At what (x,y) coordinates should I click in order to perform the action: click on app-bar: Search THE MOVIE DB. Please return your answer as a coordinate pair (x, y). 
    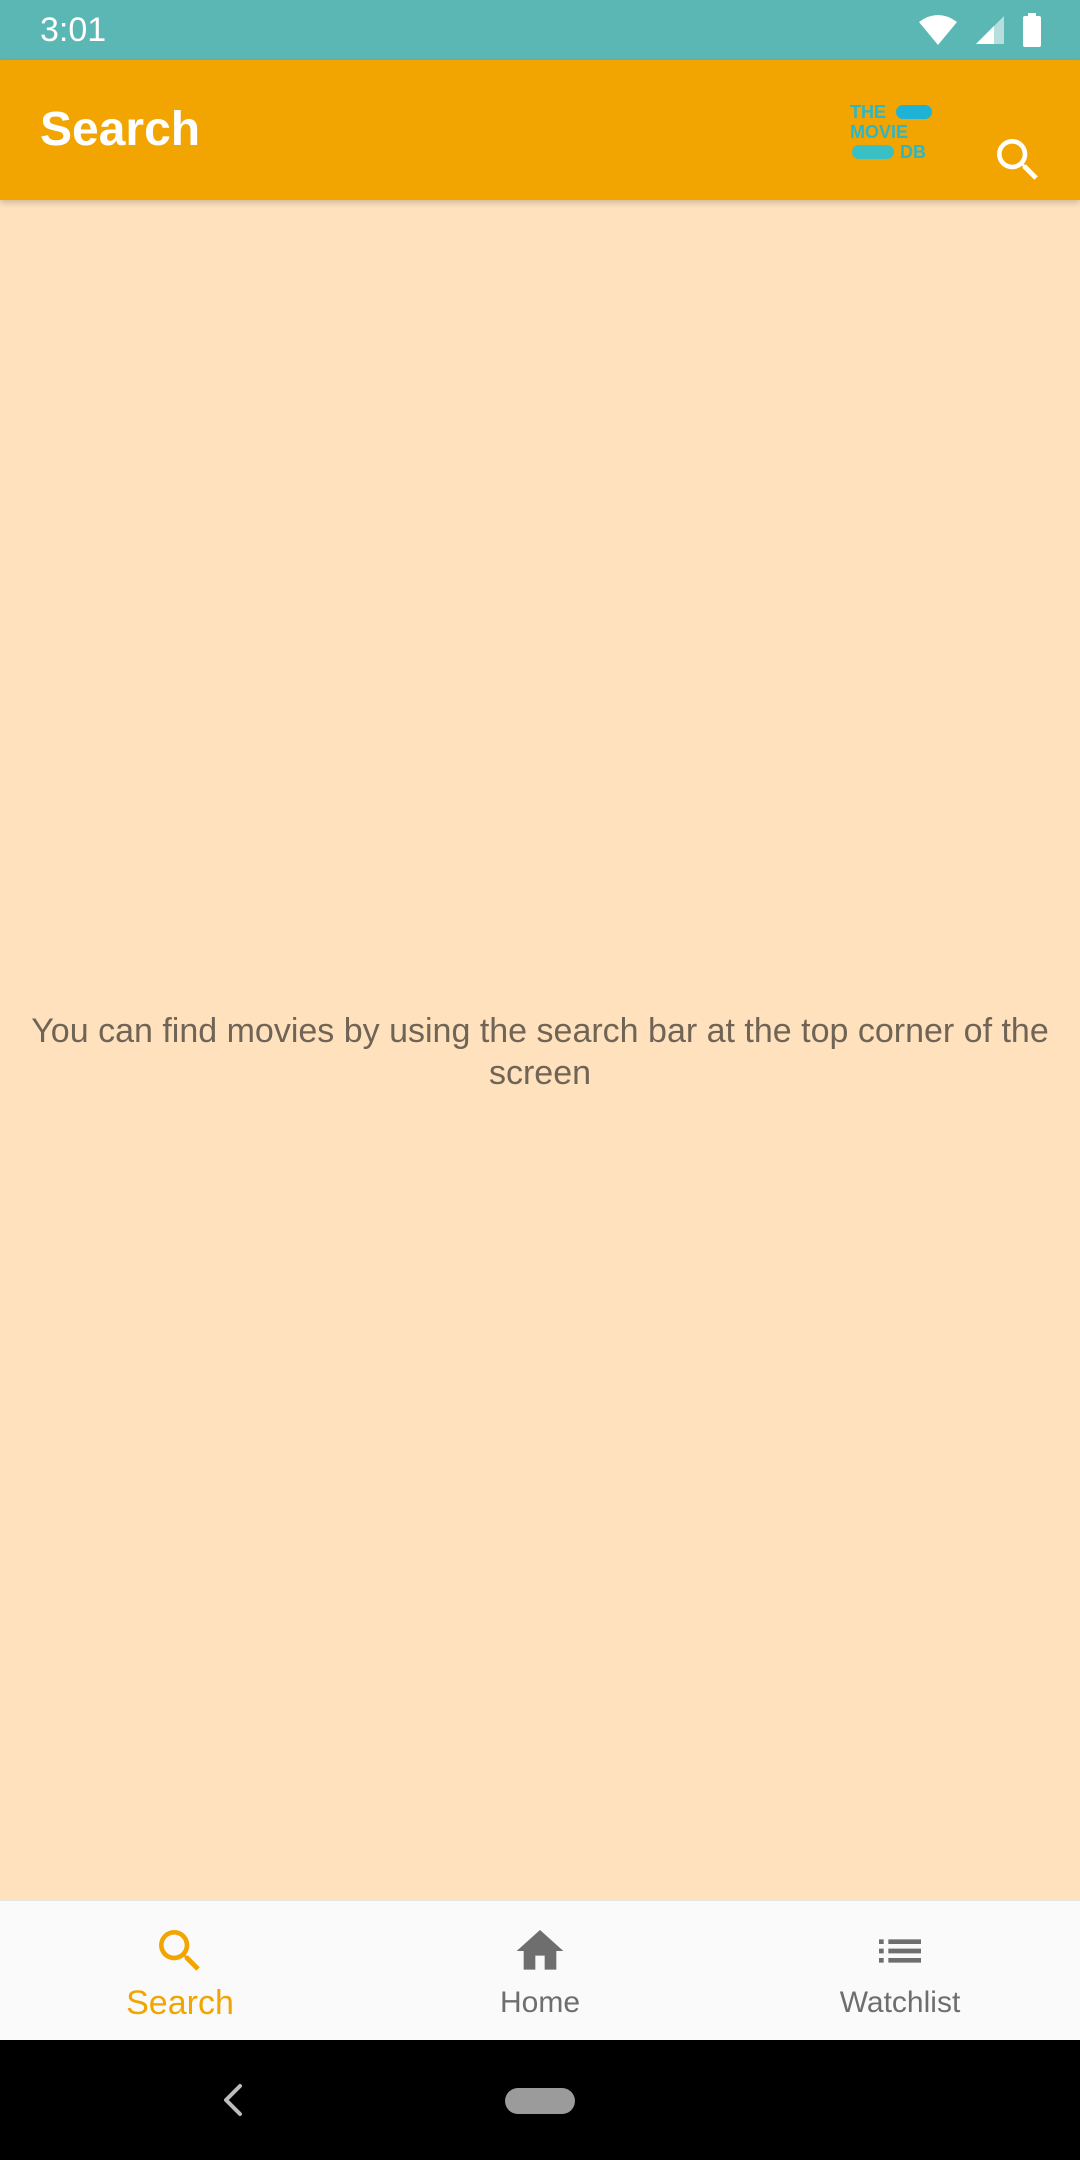
    Looking at the image, I should click on (540, 130).